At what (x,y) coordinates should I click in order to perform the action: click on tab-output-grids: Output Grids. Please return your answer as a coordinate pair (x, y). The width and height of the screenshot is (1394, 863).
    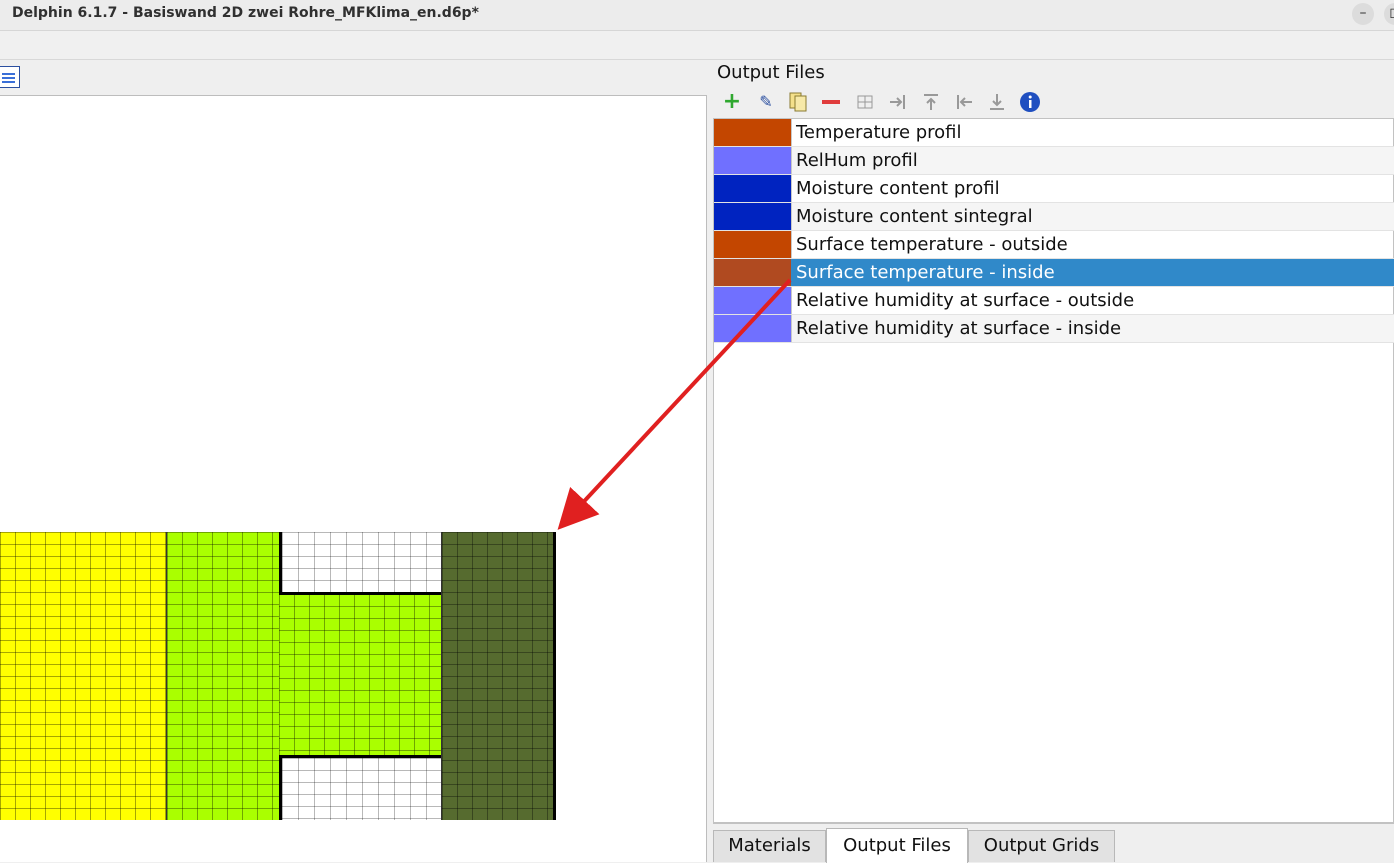
    Looking at the image, I should click on (1041, 846).